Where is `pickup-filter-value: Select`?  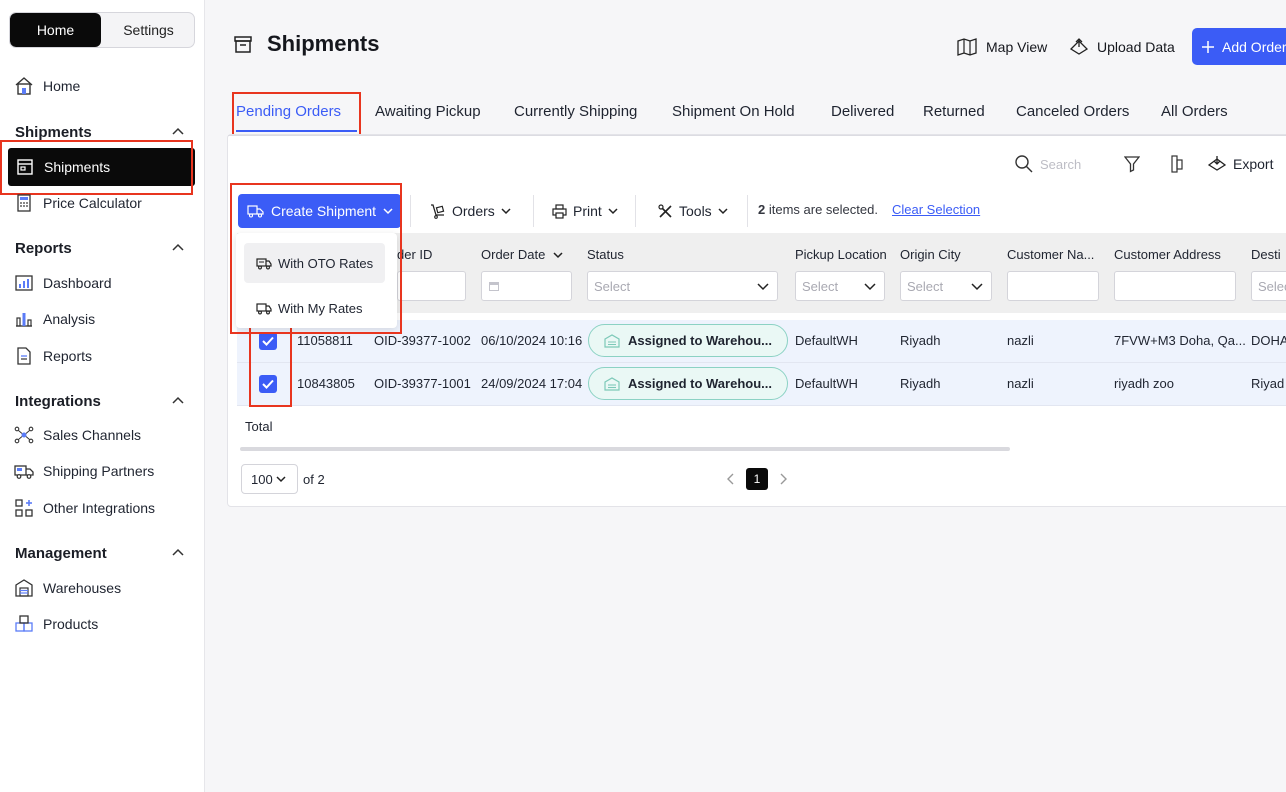
pickup-filter-value: Select is located at coordinates (820, 286).